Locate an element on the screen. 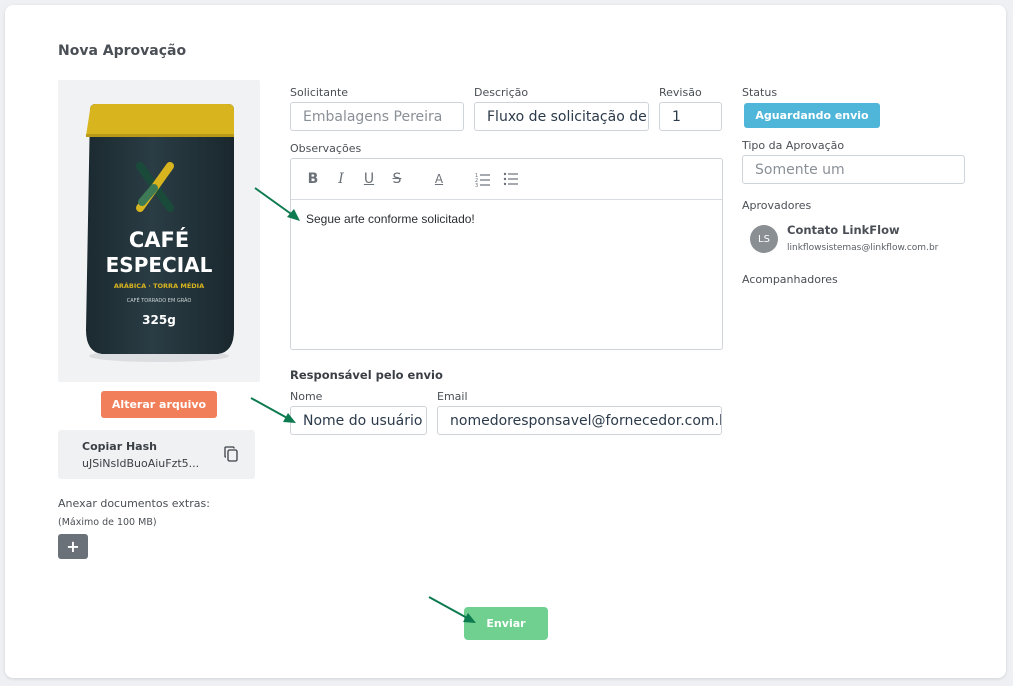 The height and width of the screenshot is (686, 1013). status-badge: Aguardando envio is located at coordinates (812, 115).